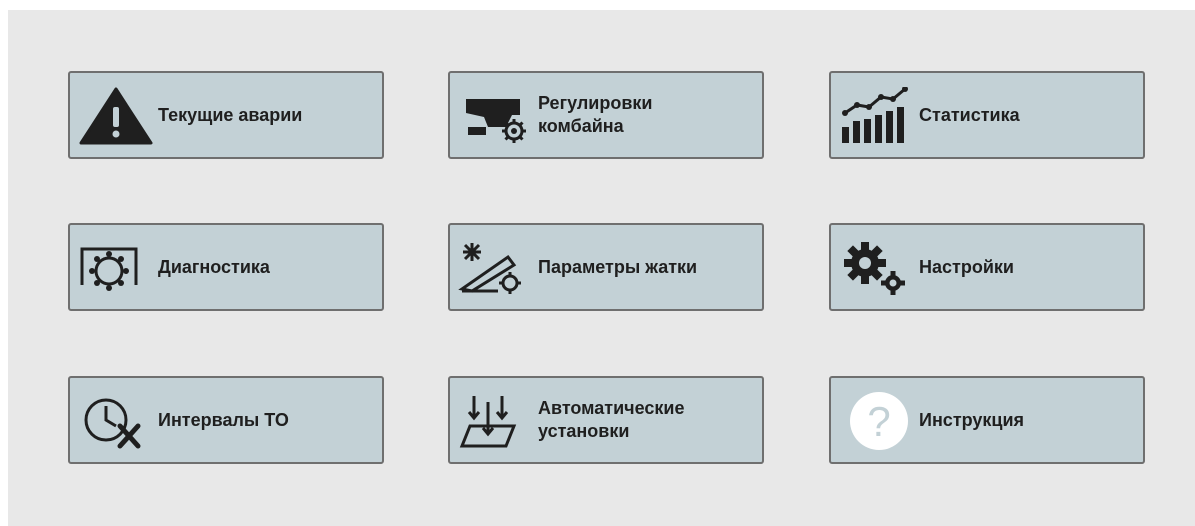 This screenshot has width=1195, height=526. What do you see at coordinates (230, 114) in the screenshot?
I see `tile-label: Текущие аварии` at bounding box center [230, 114].